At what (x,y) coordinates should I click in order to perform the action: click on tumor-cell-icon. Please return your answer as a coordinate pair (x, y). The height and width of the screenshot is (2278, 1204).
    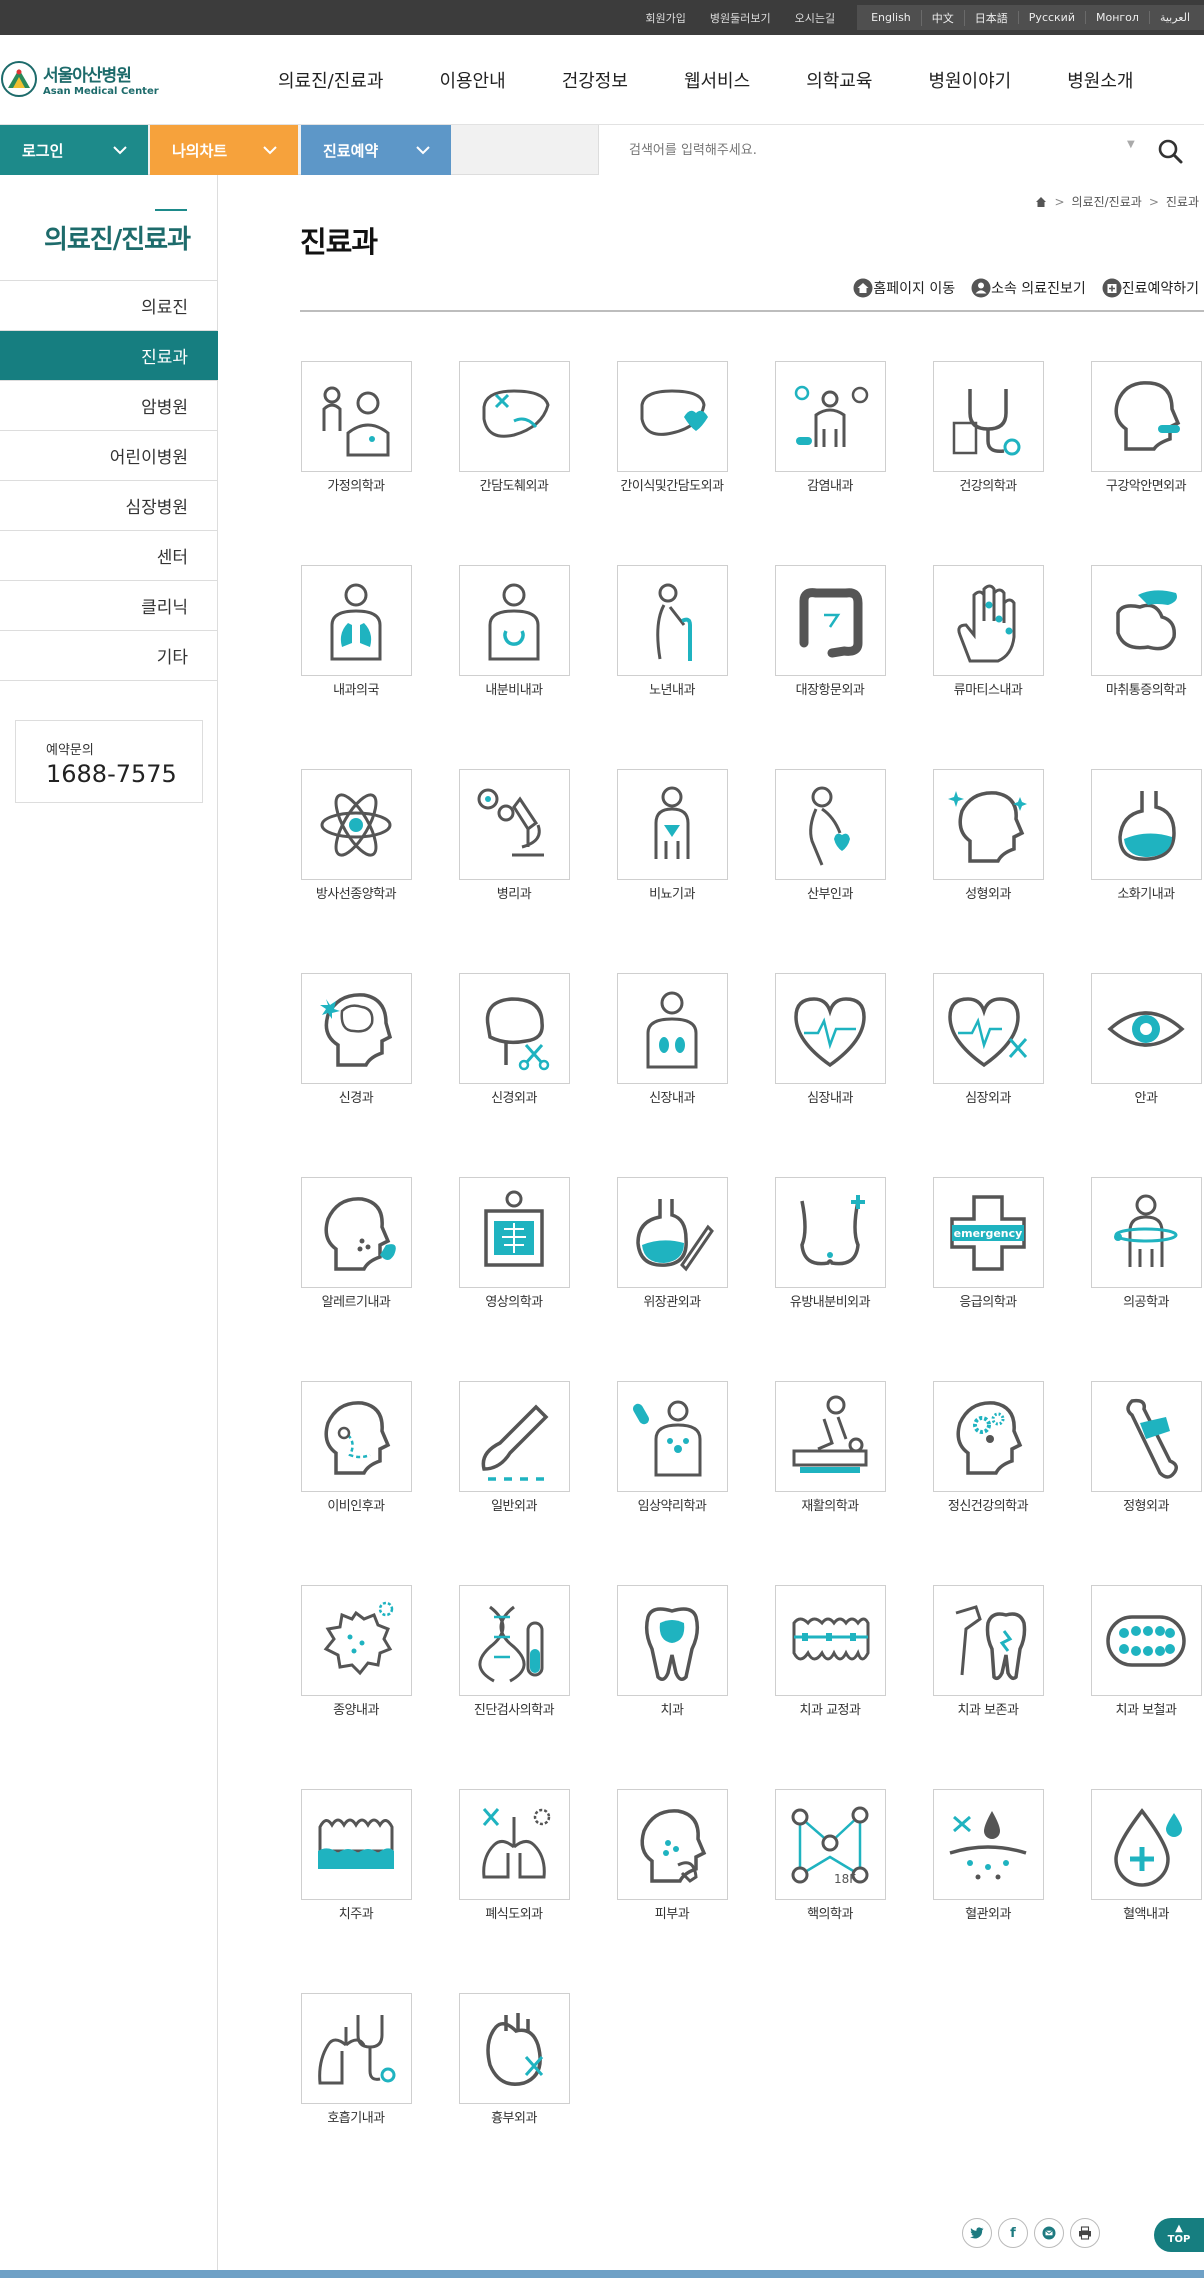
    Looking at the image, I should click on (356, 1640).